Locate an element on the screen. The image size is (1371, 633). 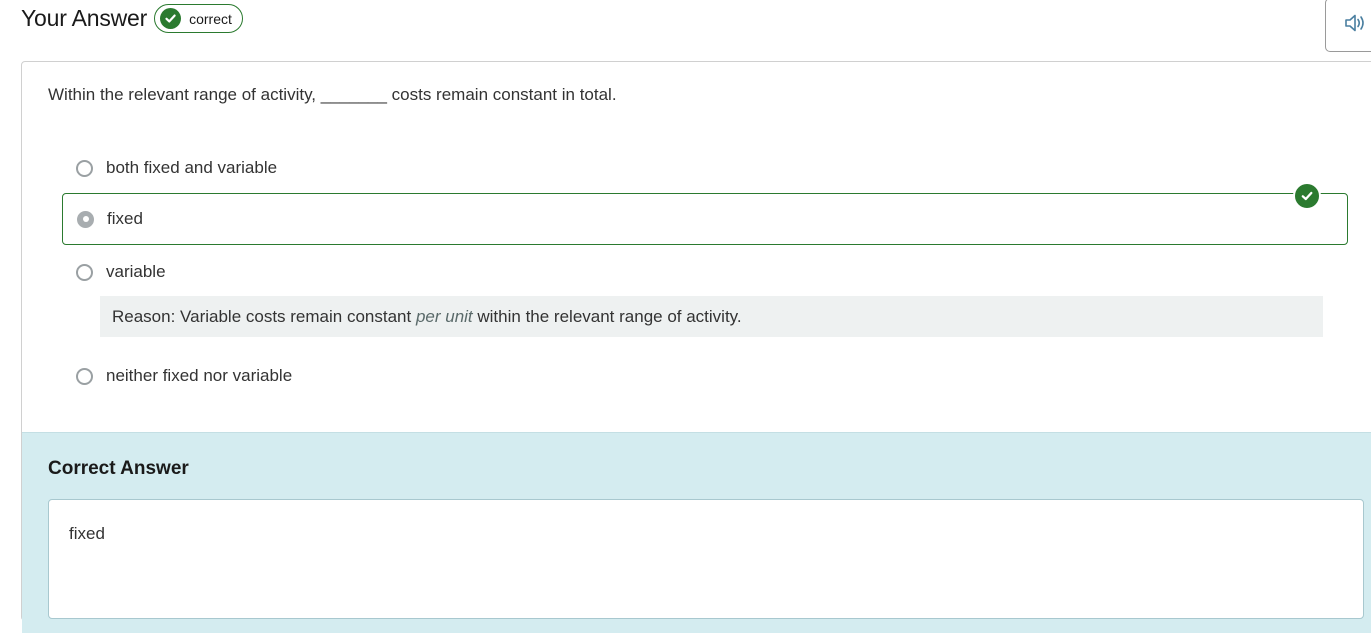
correct-answer-title: Correct Answer is located at coordinates (118, 468).